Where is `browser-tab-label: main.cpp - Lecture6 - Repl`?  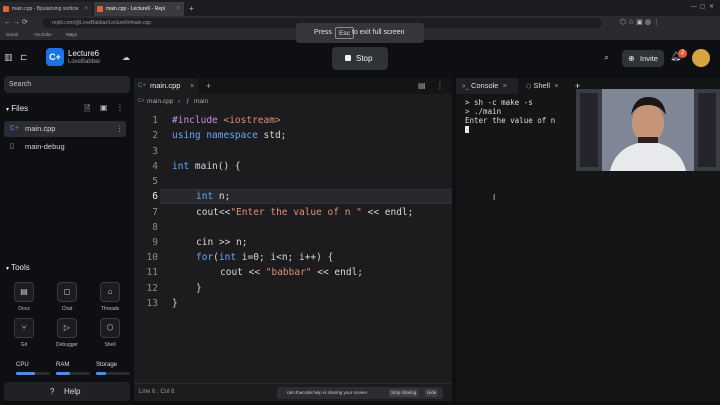 browser-tab-label: main.cpp - Lecture6 - Repl is located at coordinates (135, 9).